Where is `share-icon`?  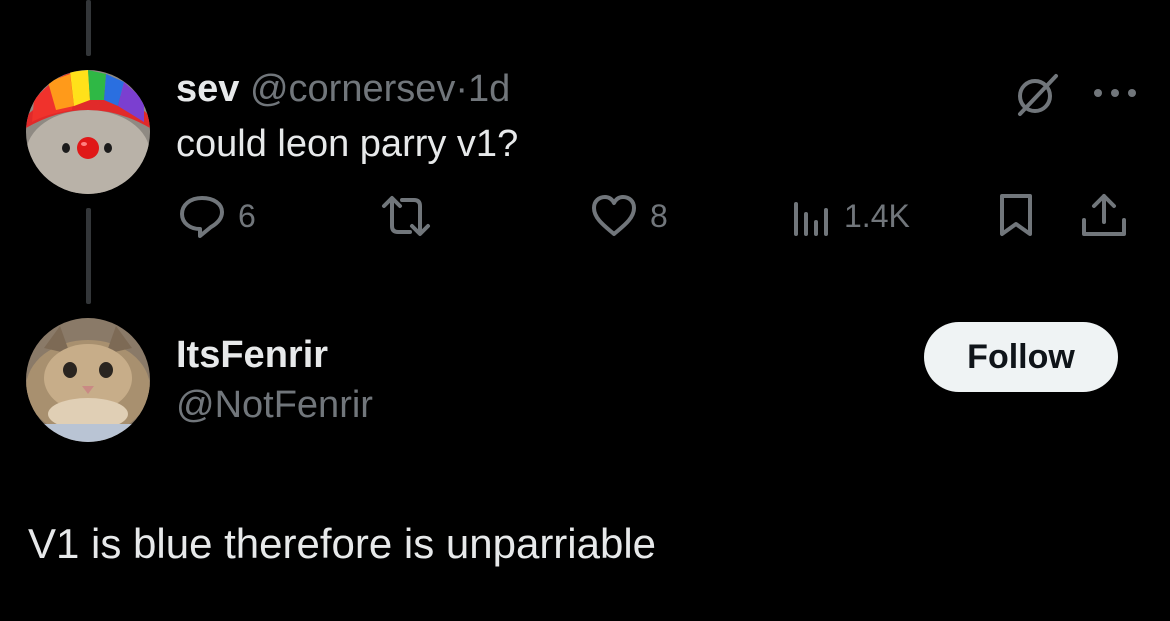 share-icon is located at coordinates (1104, 215).